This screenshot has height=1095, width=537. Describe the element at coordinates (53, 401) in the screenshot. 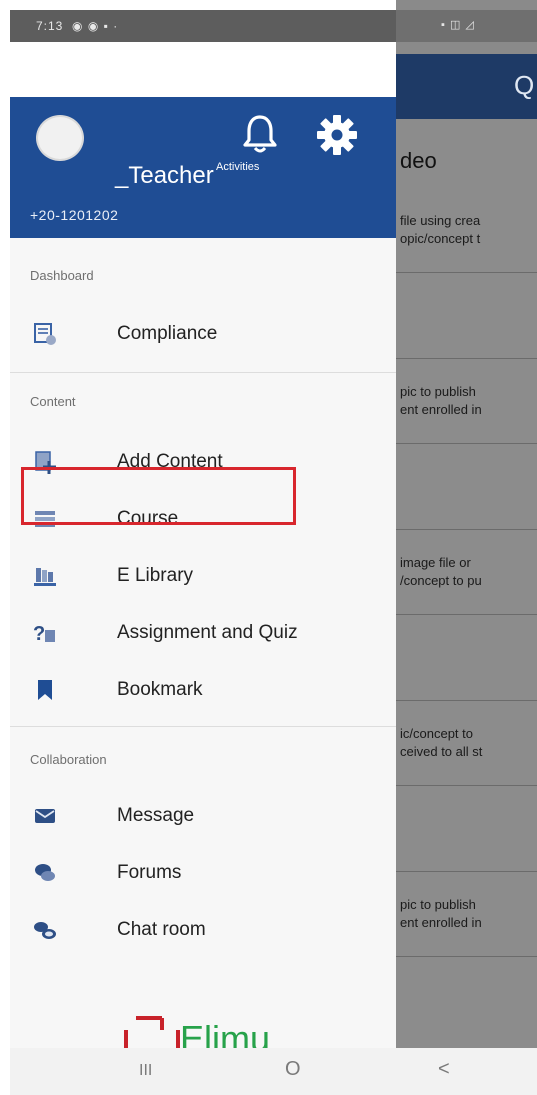

I see `section-title-content: Content` at that location.